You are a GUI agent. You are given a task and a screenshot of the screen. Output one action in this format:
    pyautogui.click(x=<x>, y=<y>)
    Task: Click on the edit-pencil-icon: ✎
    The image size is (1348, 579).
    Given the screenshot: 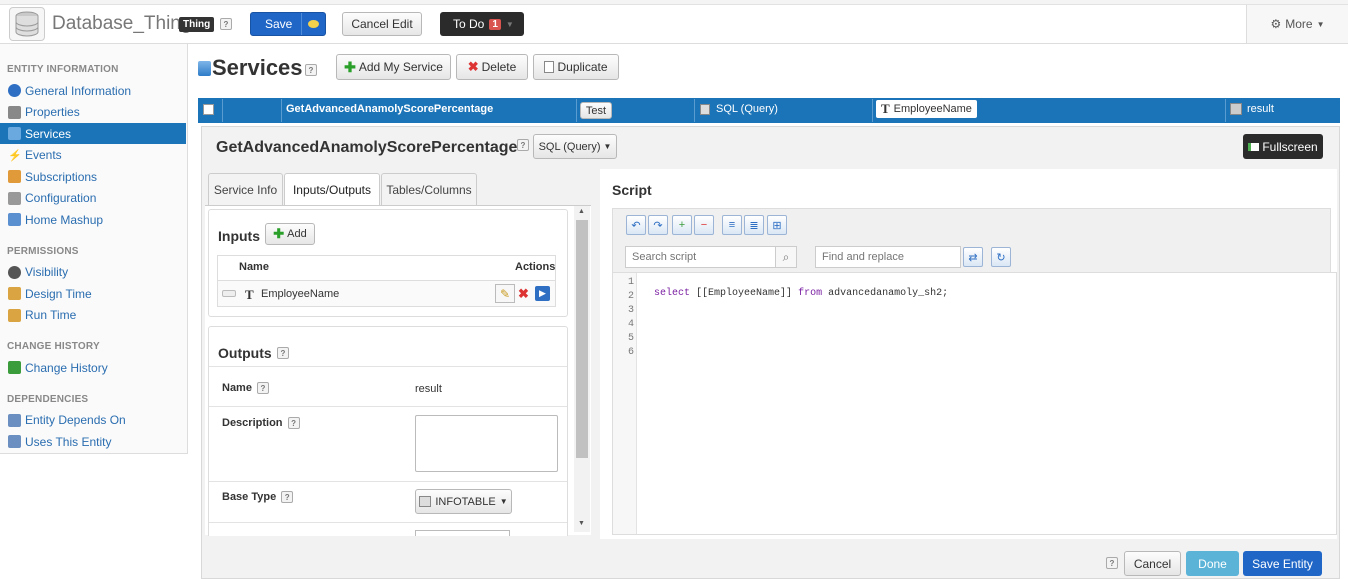 What is the action you would take?
    pyautogui.click(x=505, y=293)
    